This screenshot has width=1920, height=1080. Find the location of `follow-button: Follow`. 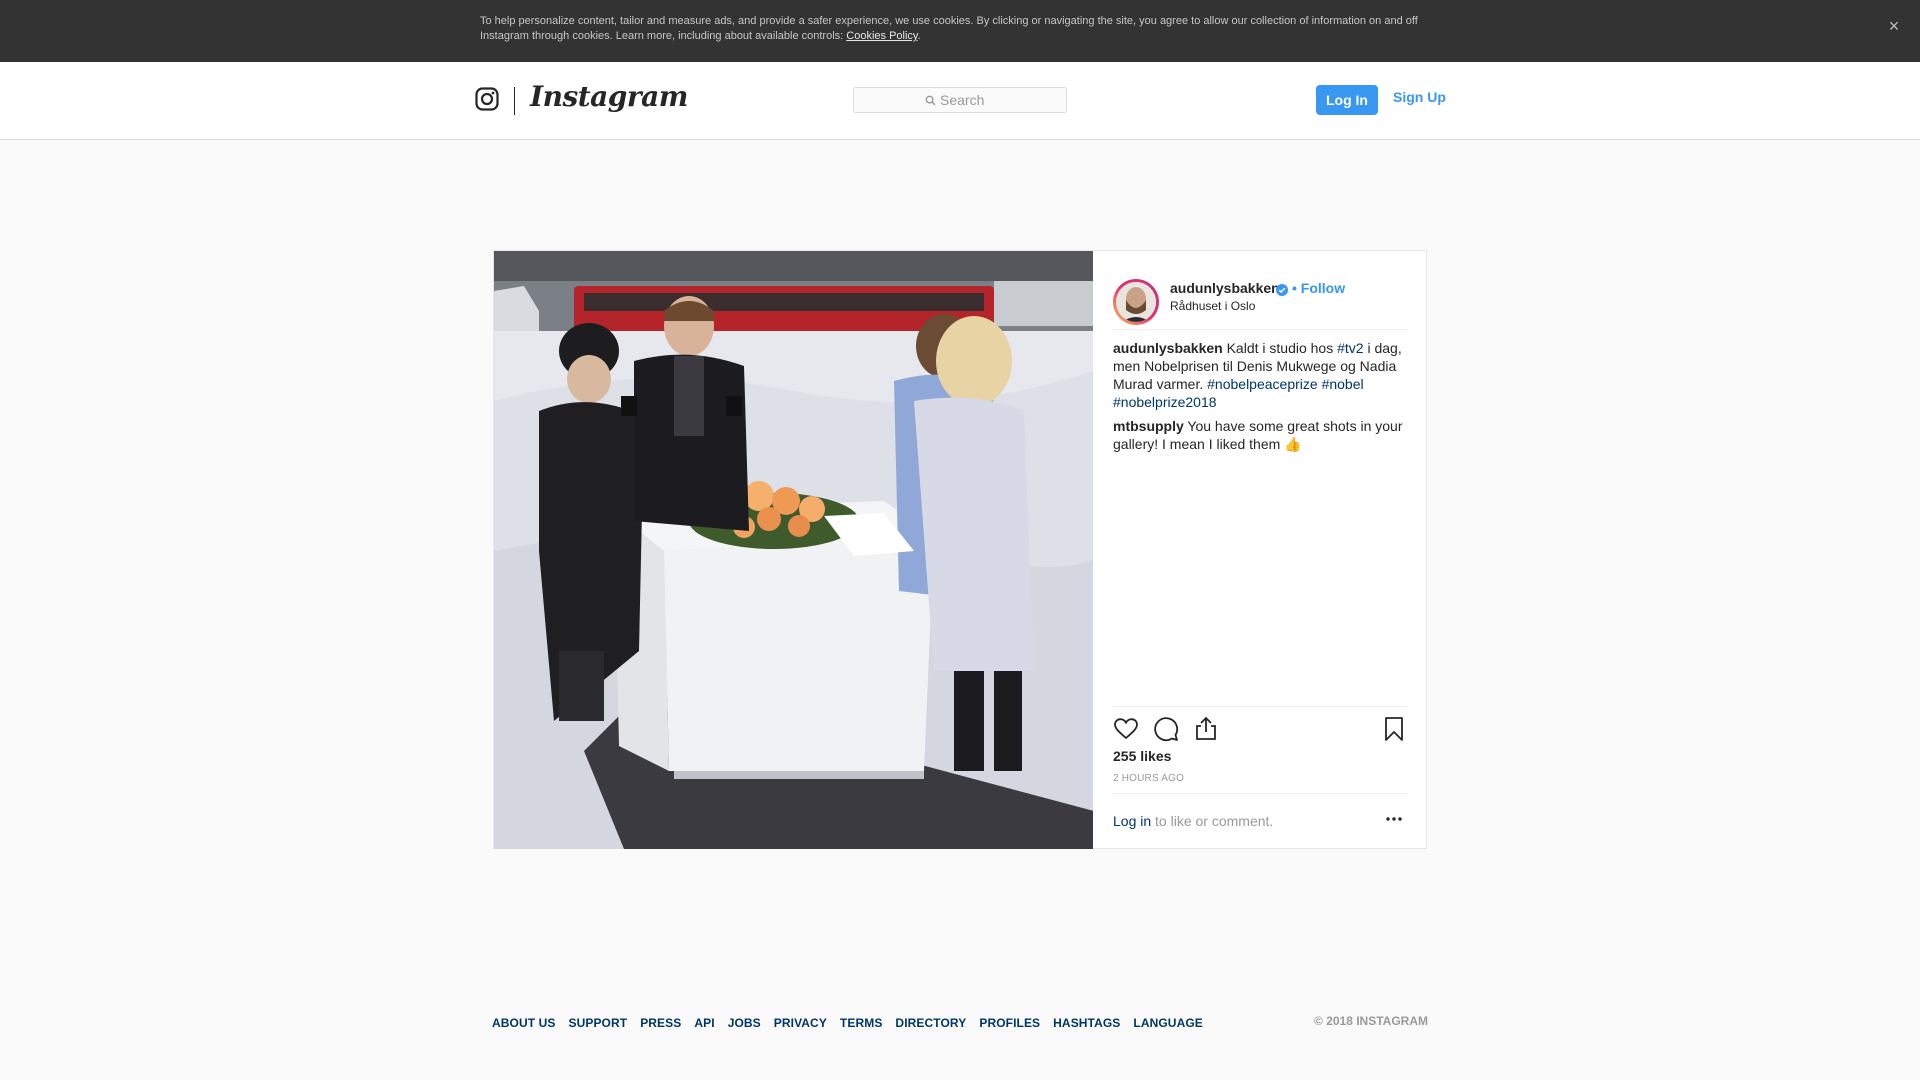

follow-button: Follow is located at coordinates (1323, 288).